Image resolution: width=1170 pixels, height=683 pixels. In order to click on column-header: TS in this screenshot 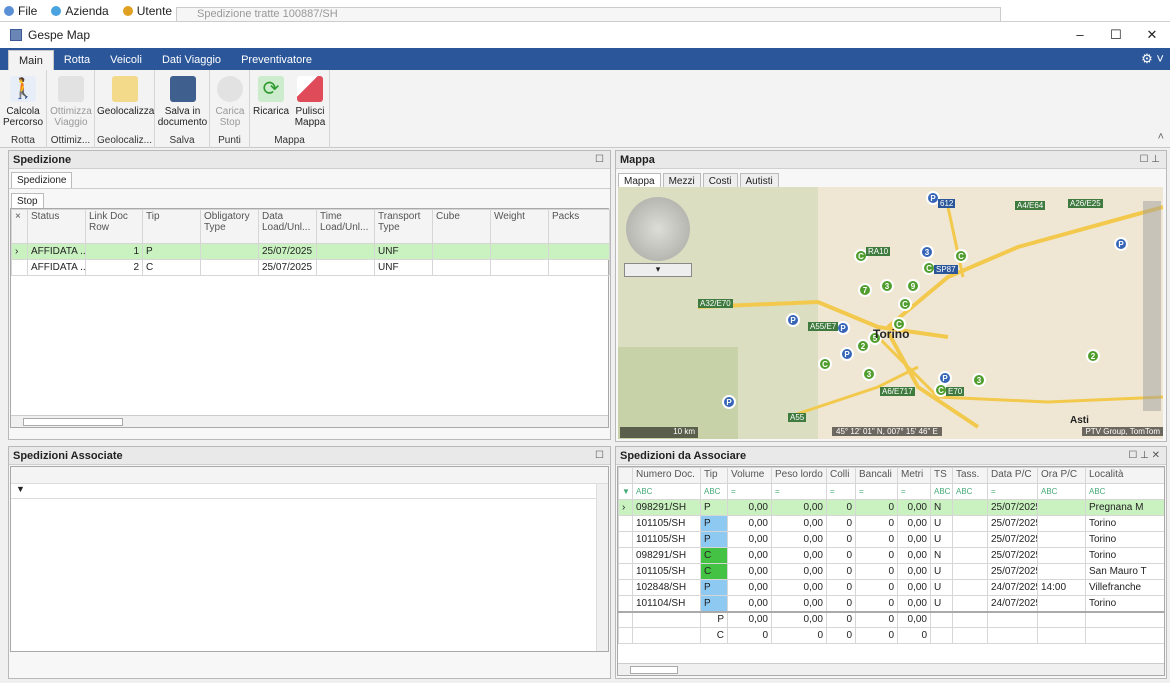, I will do `click(941, 475)`.